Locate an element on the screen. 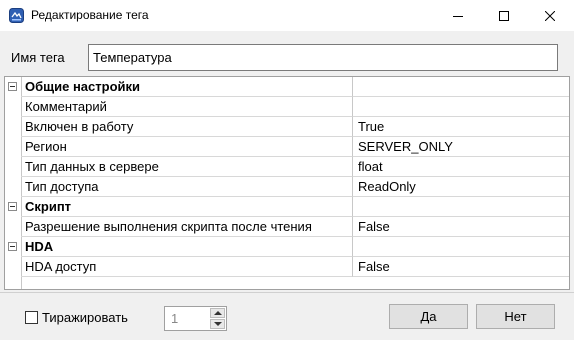  property-value: True is located at coordinates (461, 127).